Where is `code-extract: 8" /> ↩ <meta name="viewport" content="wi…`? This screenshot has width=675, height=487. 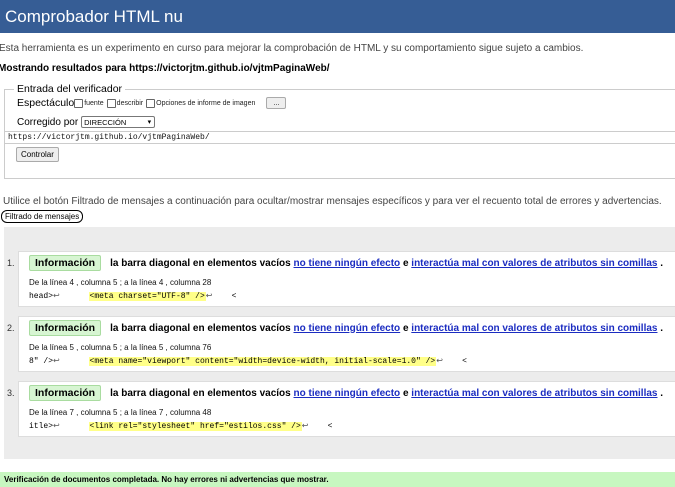
code-extract: 8" /> ↩ <meta name="viewport" content="wi… is located at coordinates (248, 361).